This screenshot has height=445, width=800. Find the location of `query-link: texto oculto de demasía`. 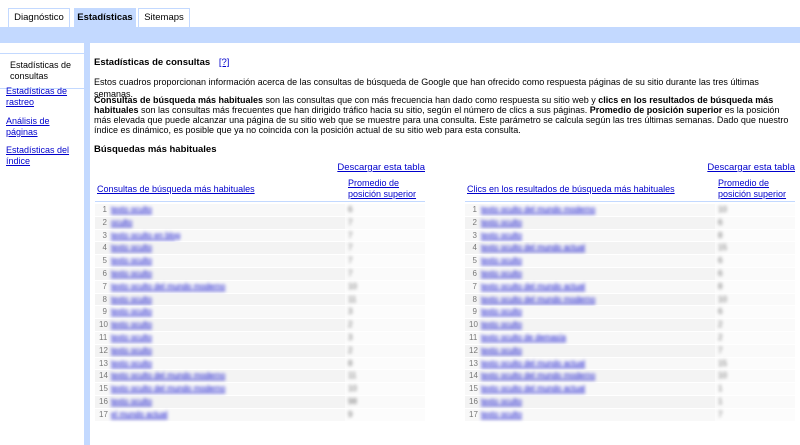

query-link: texto oculto de demasía is located at coordinates (591, 337).